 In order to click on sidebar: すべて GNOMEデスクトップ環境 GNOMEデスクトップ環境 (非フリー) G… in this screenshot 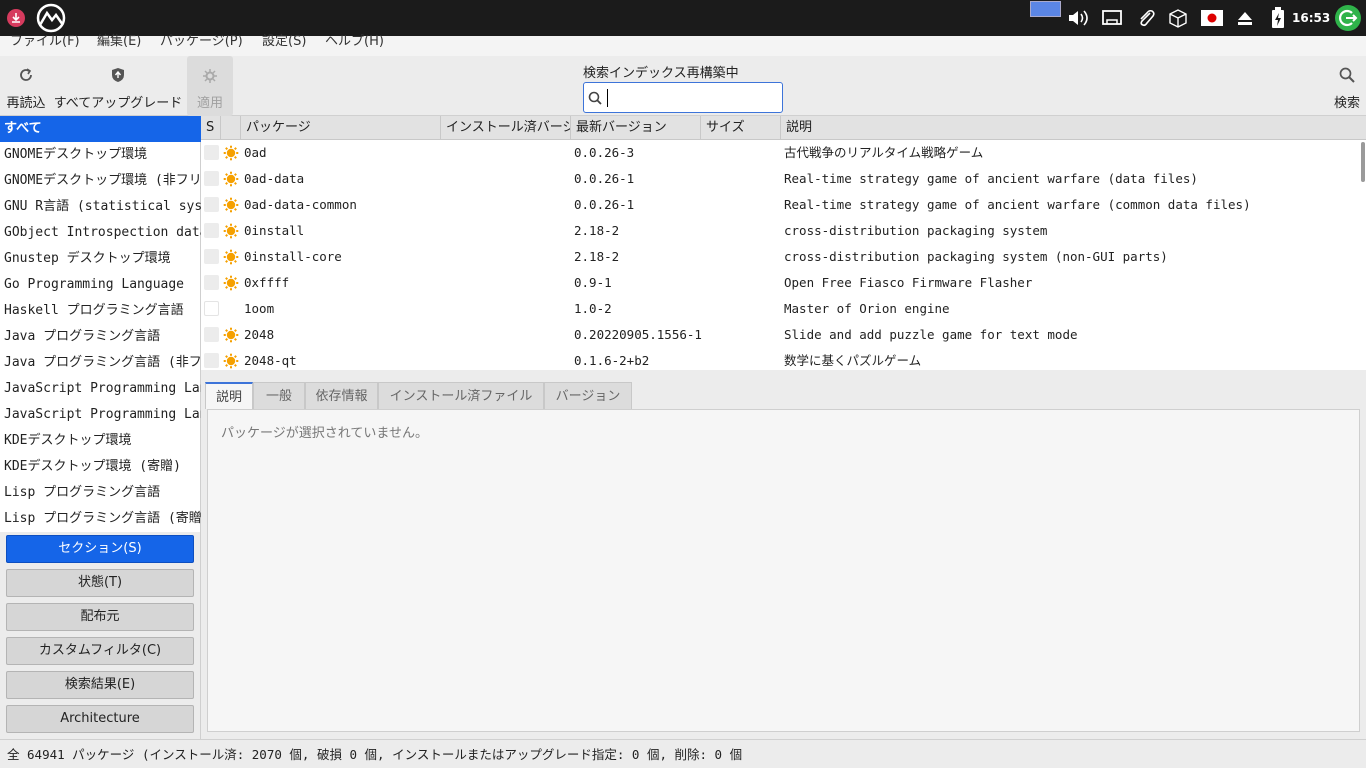, I will do `click(100, 427)`.